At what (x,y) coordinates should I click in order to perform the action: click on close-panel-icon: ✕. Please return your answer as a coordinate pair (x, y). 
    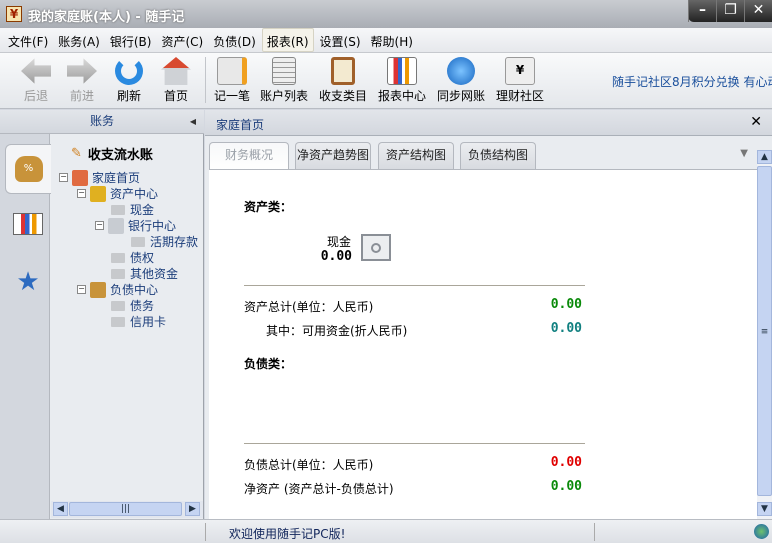
    Looking at the image, I should click on (756, 122).